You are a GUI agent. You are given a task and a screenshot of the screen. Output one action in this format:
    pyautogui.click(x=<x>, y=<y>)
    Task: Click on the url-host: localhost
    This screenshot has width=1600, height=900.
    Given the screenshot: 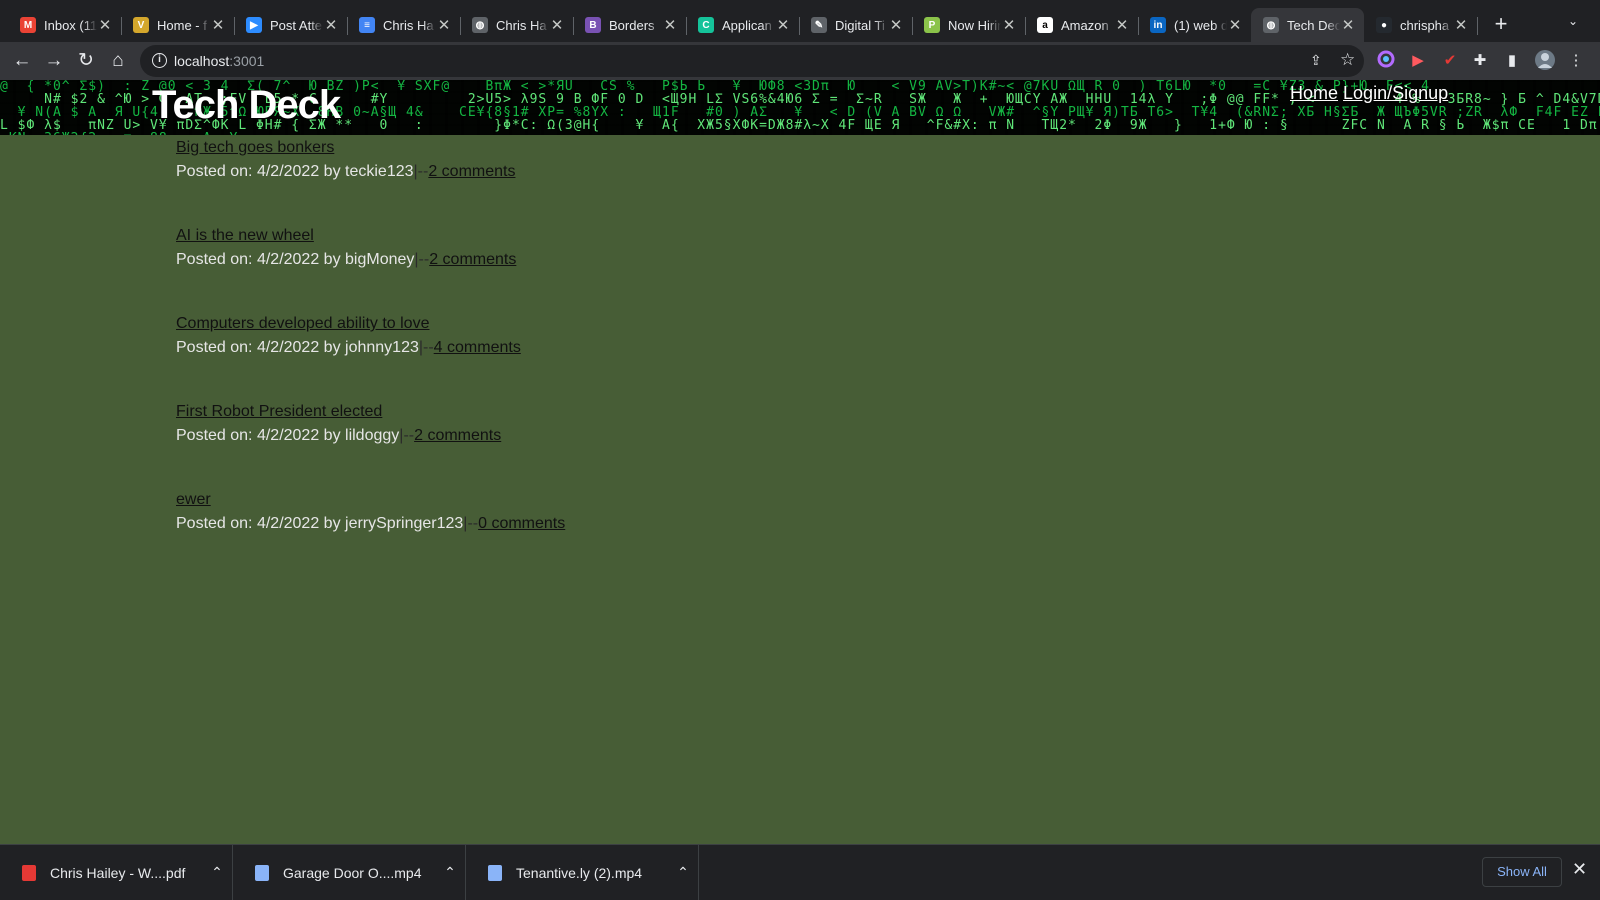 What is the action you would take?
    pyautogui.click(x=202, y=61)
    